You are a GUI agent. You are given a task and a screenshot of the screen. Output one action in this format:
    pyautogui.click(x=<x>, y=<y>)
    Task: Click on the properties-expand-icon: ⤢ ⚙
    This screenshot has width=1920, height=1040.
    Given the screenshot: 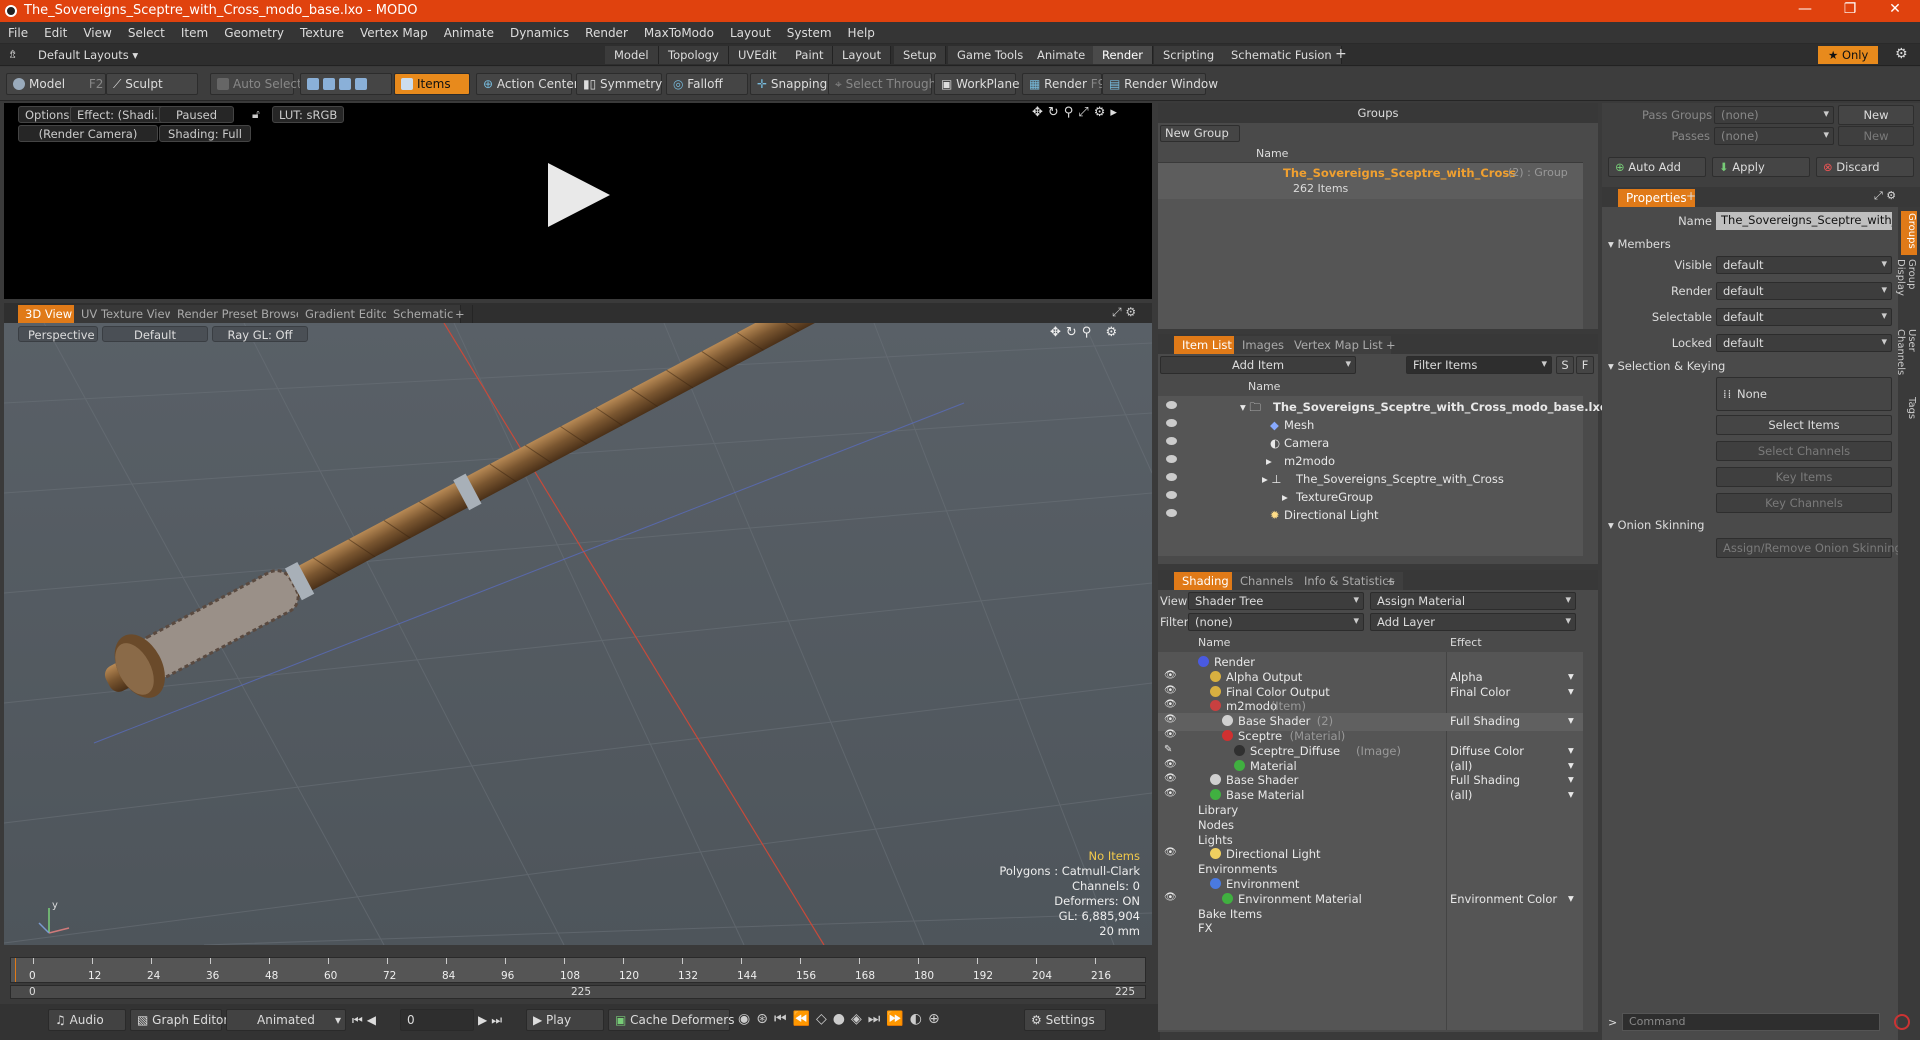 What is the action you would take?
    pyautogui.click(x=1885, y=196)
    